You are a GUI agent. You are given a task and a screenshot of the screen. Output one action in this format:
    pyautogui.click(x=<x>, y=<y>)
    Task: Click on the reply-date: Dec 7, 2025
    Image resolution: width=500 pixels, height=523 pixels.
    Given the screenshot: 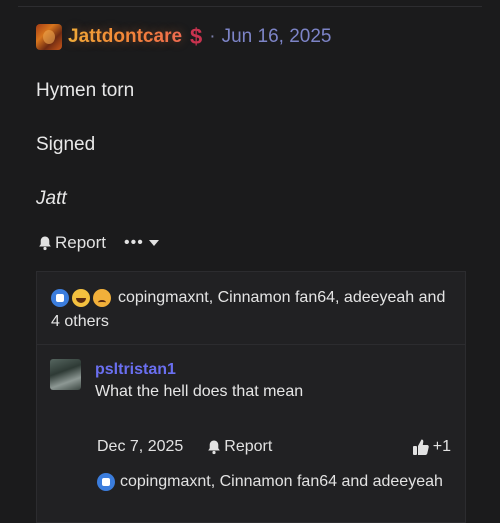 What is the action you would take?
    pyautogui.click(x=140, y=447)
    